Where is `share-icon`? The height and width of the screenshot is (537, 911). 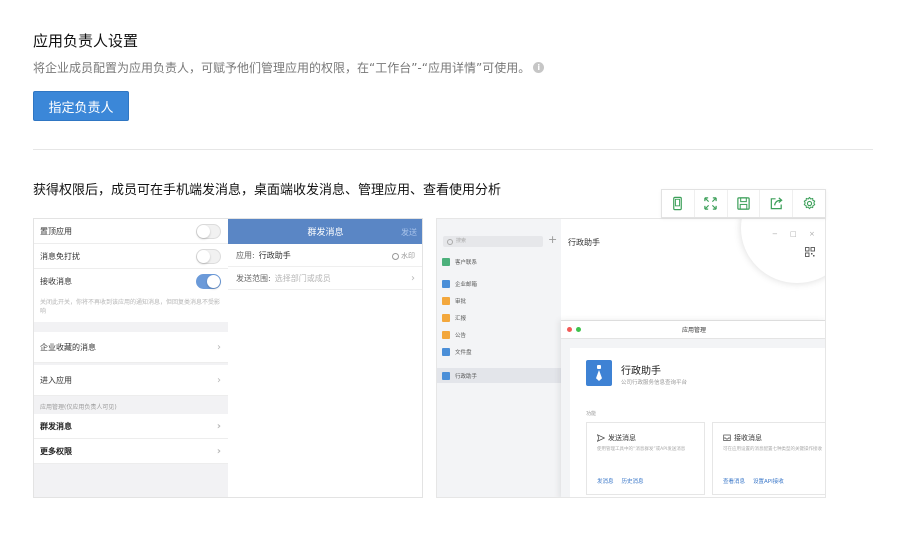
share-icon is located at coordinates (776, 203).